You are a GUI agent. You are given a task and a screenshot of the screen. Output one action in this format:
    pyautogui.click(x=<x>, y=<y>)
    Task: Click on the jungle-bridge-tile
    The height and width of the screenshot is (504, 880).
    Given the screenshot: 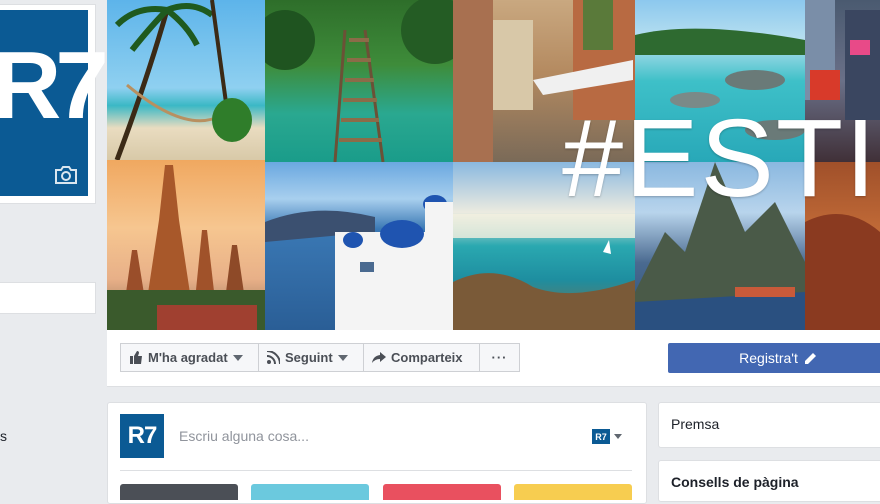 What is the action you would take?
    pyautogui.click(x=359, y=81)
    